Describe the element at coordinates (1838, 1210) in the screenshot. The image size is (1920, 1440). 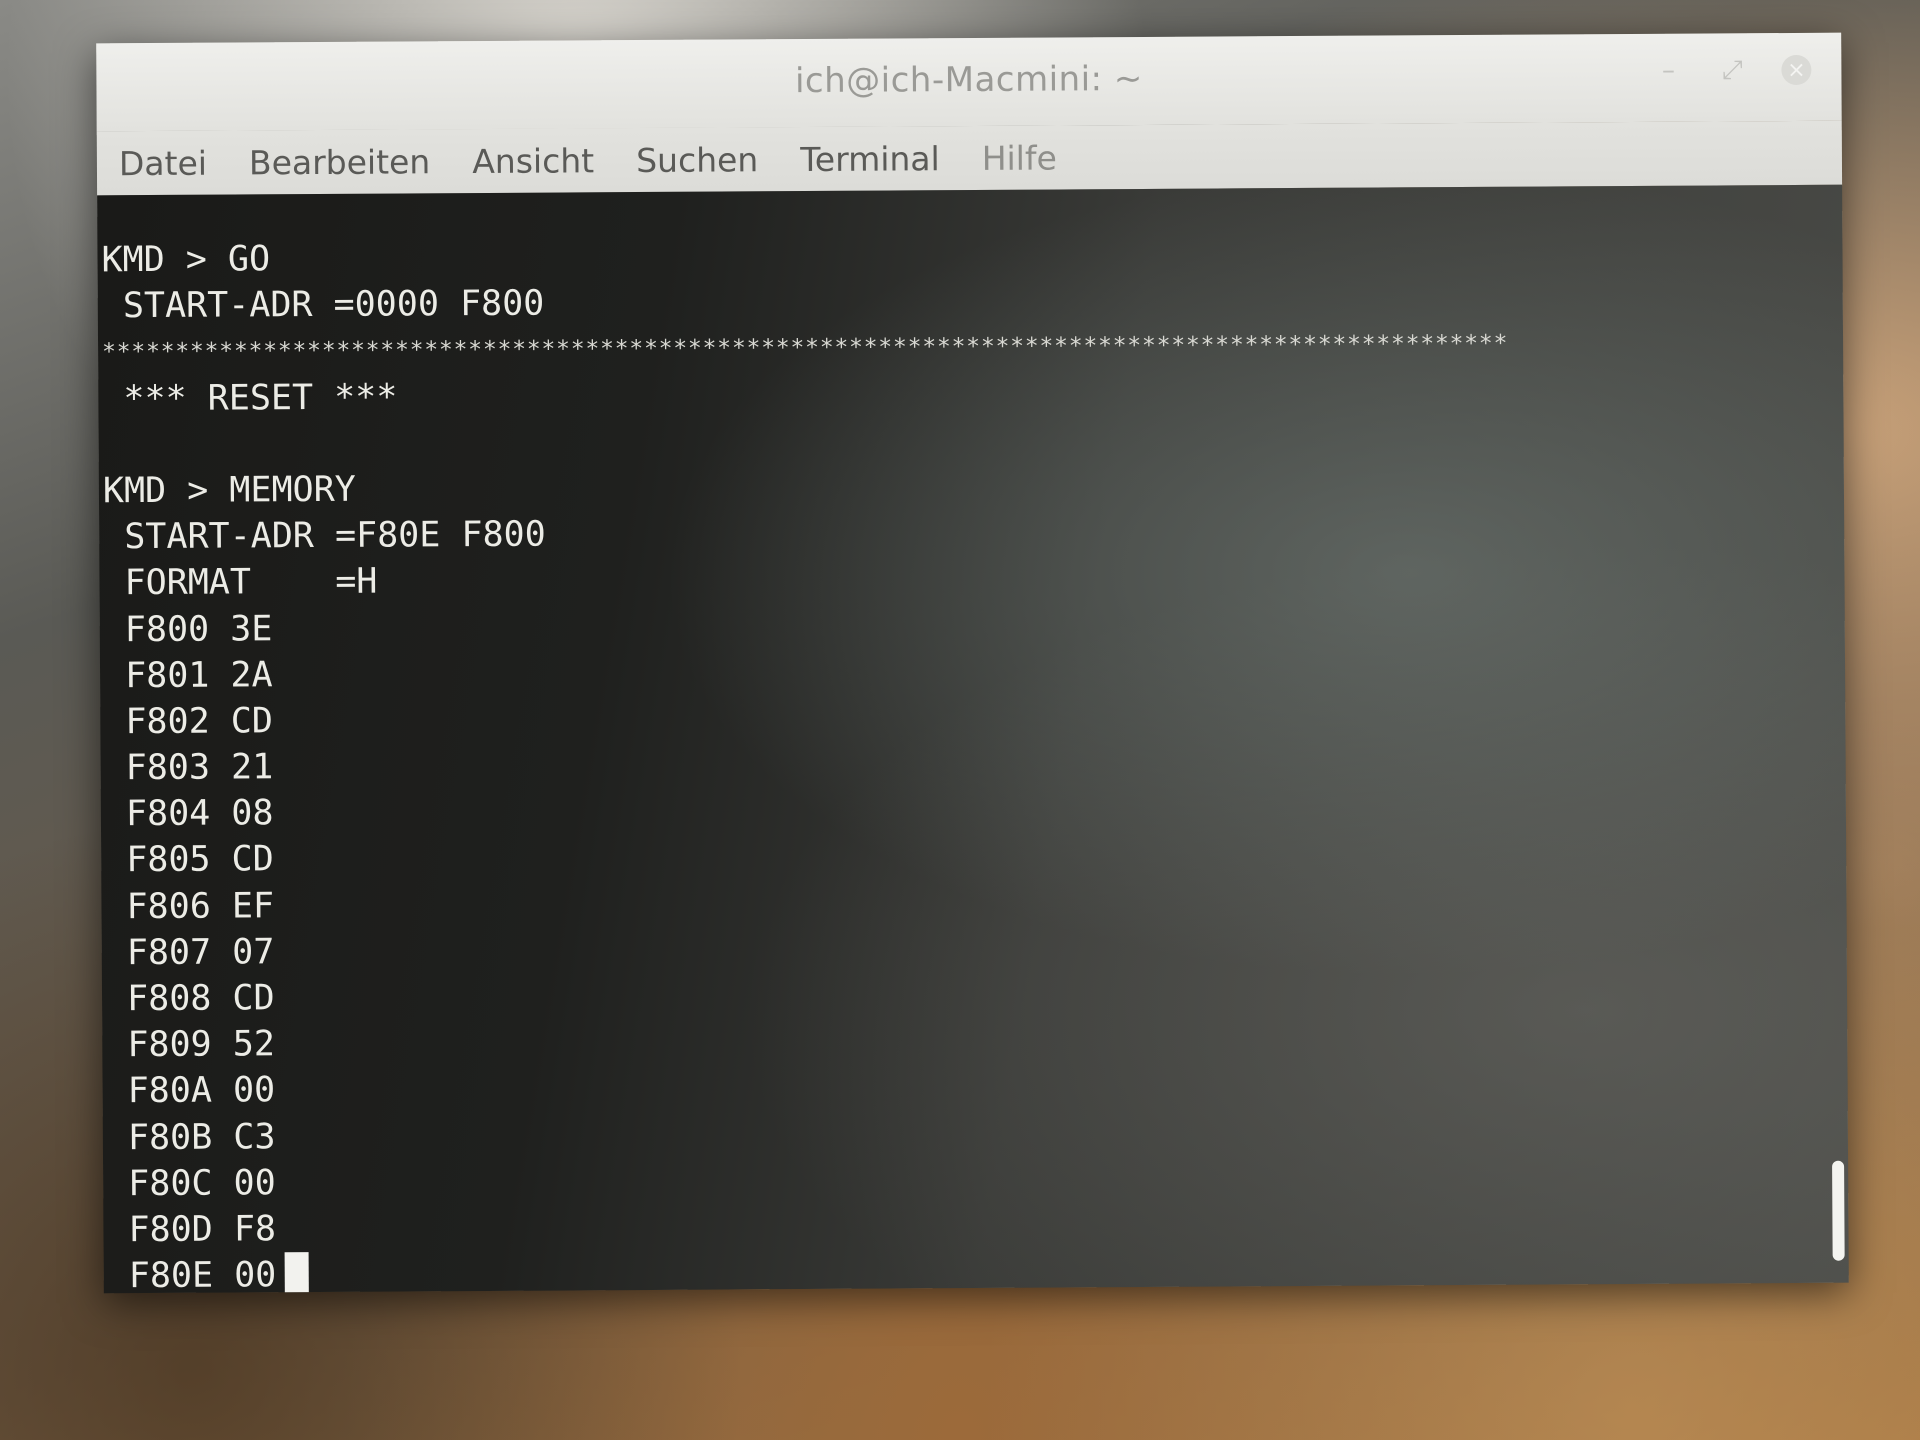
I see `scrollbar-thumb` at that location.